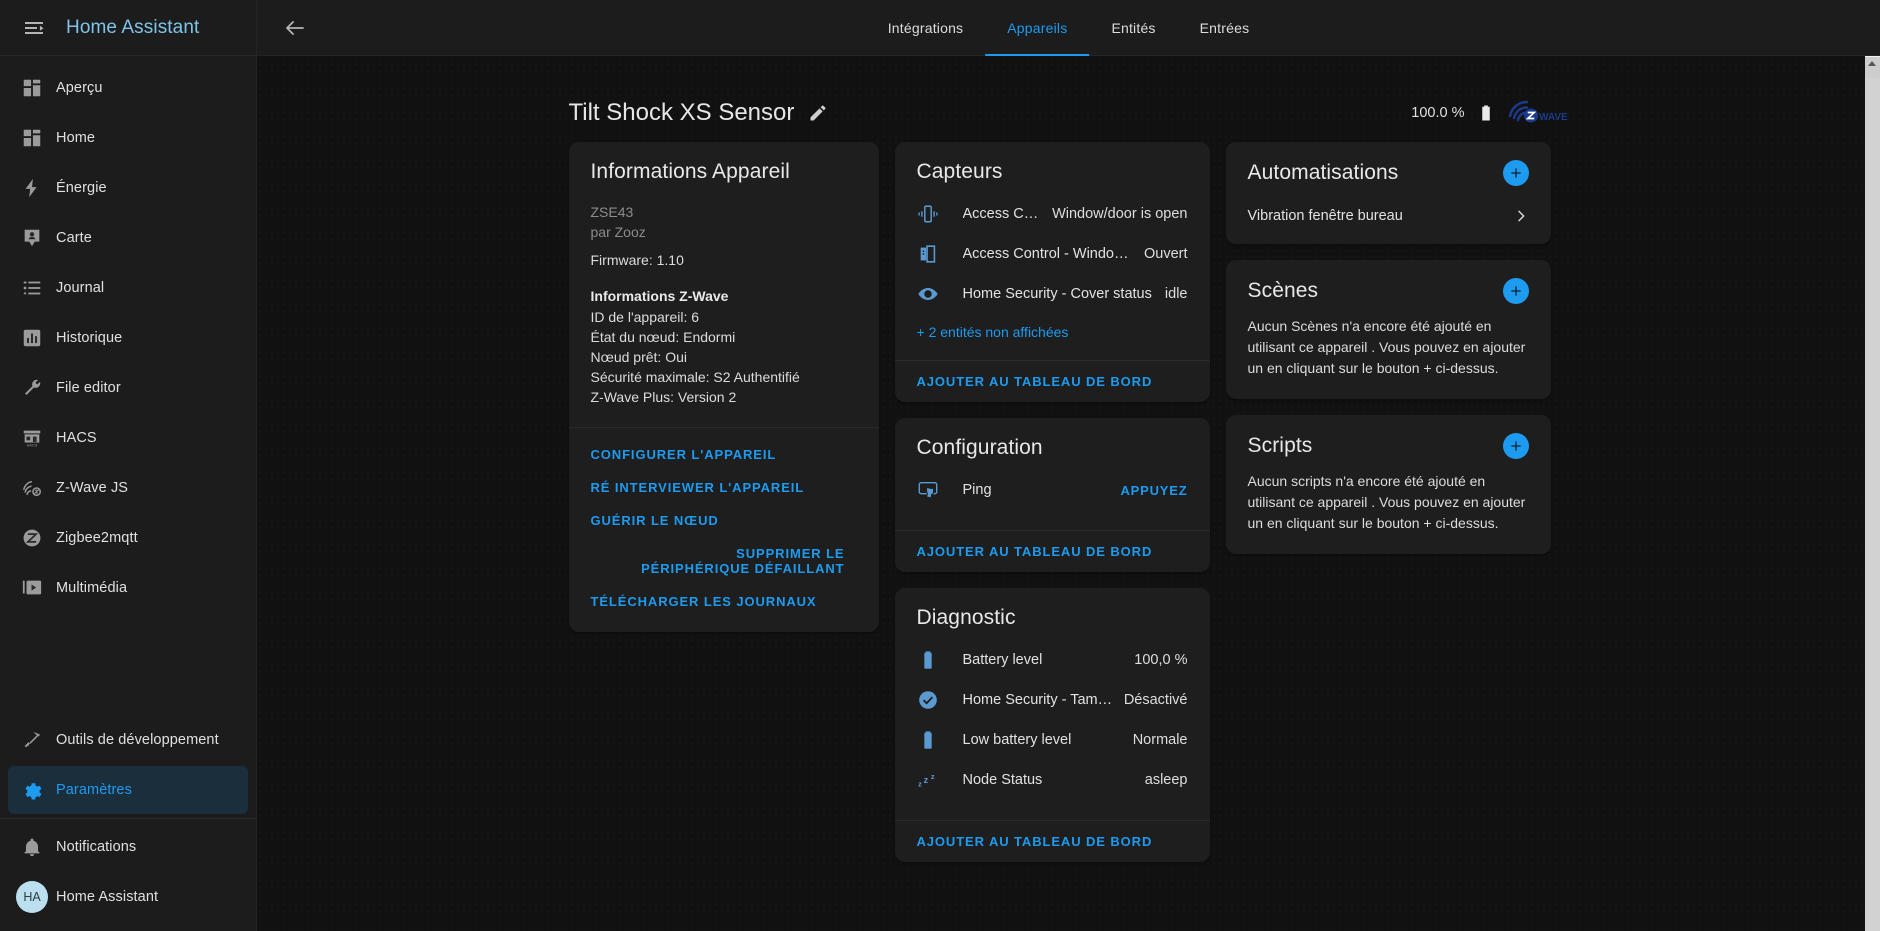 The width and height of the screenshot is (1880, 931). I want to click on sidebar-item-multimedia: Multimédia, so click(128, 588).